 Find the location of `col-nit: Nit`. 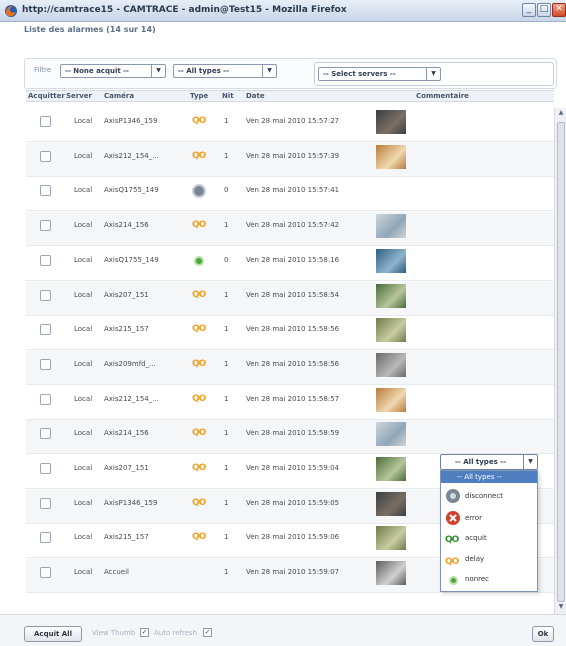

col-nit: Nit is located at coordinates (228, 96).